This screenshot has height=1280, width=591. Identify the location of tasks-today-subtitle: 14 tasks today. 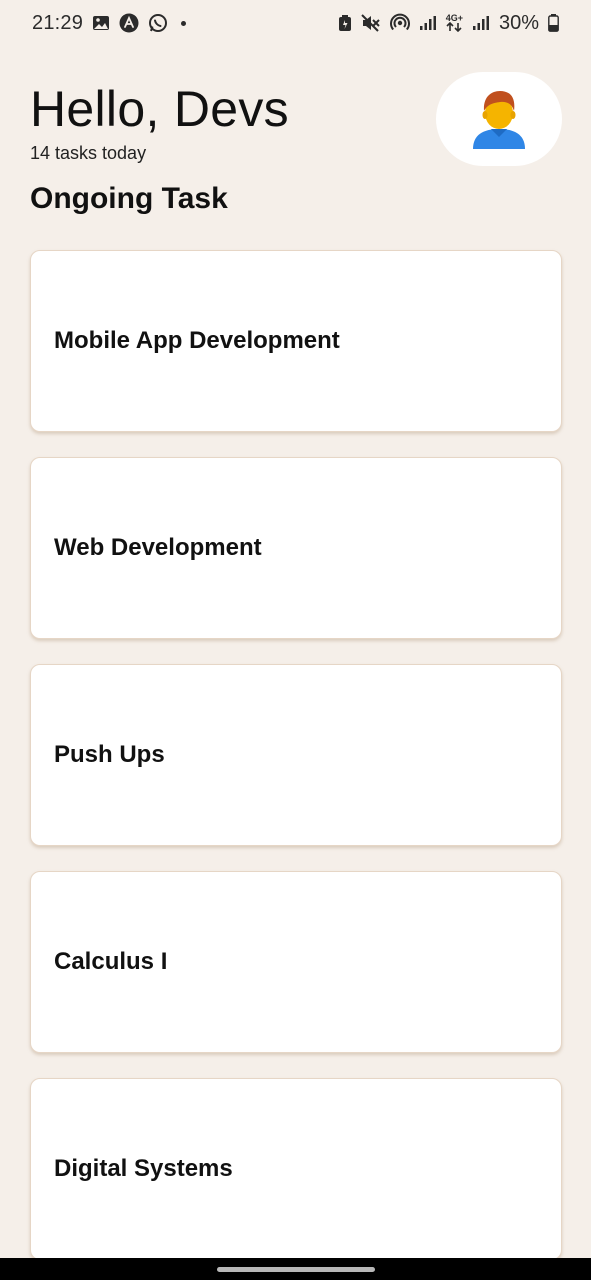
(88, 153).